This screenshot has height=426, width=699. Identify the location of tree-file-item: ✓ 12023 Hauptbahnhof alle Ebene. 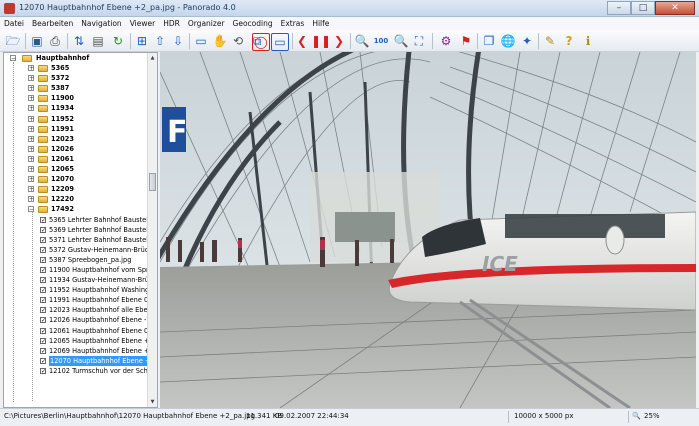
(80, 310).